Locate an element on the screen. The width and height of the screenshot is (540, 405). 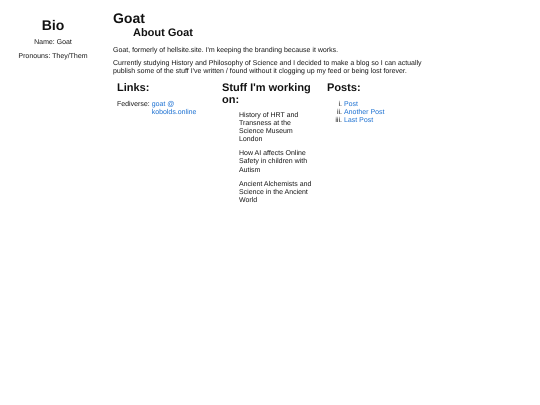
about-heading: About Goat is located at coordinates (163, 33).